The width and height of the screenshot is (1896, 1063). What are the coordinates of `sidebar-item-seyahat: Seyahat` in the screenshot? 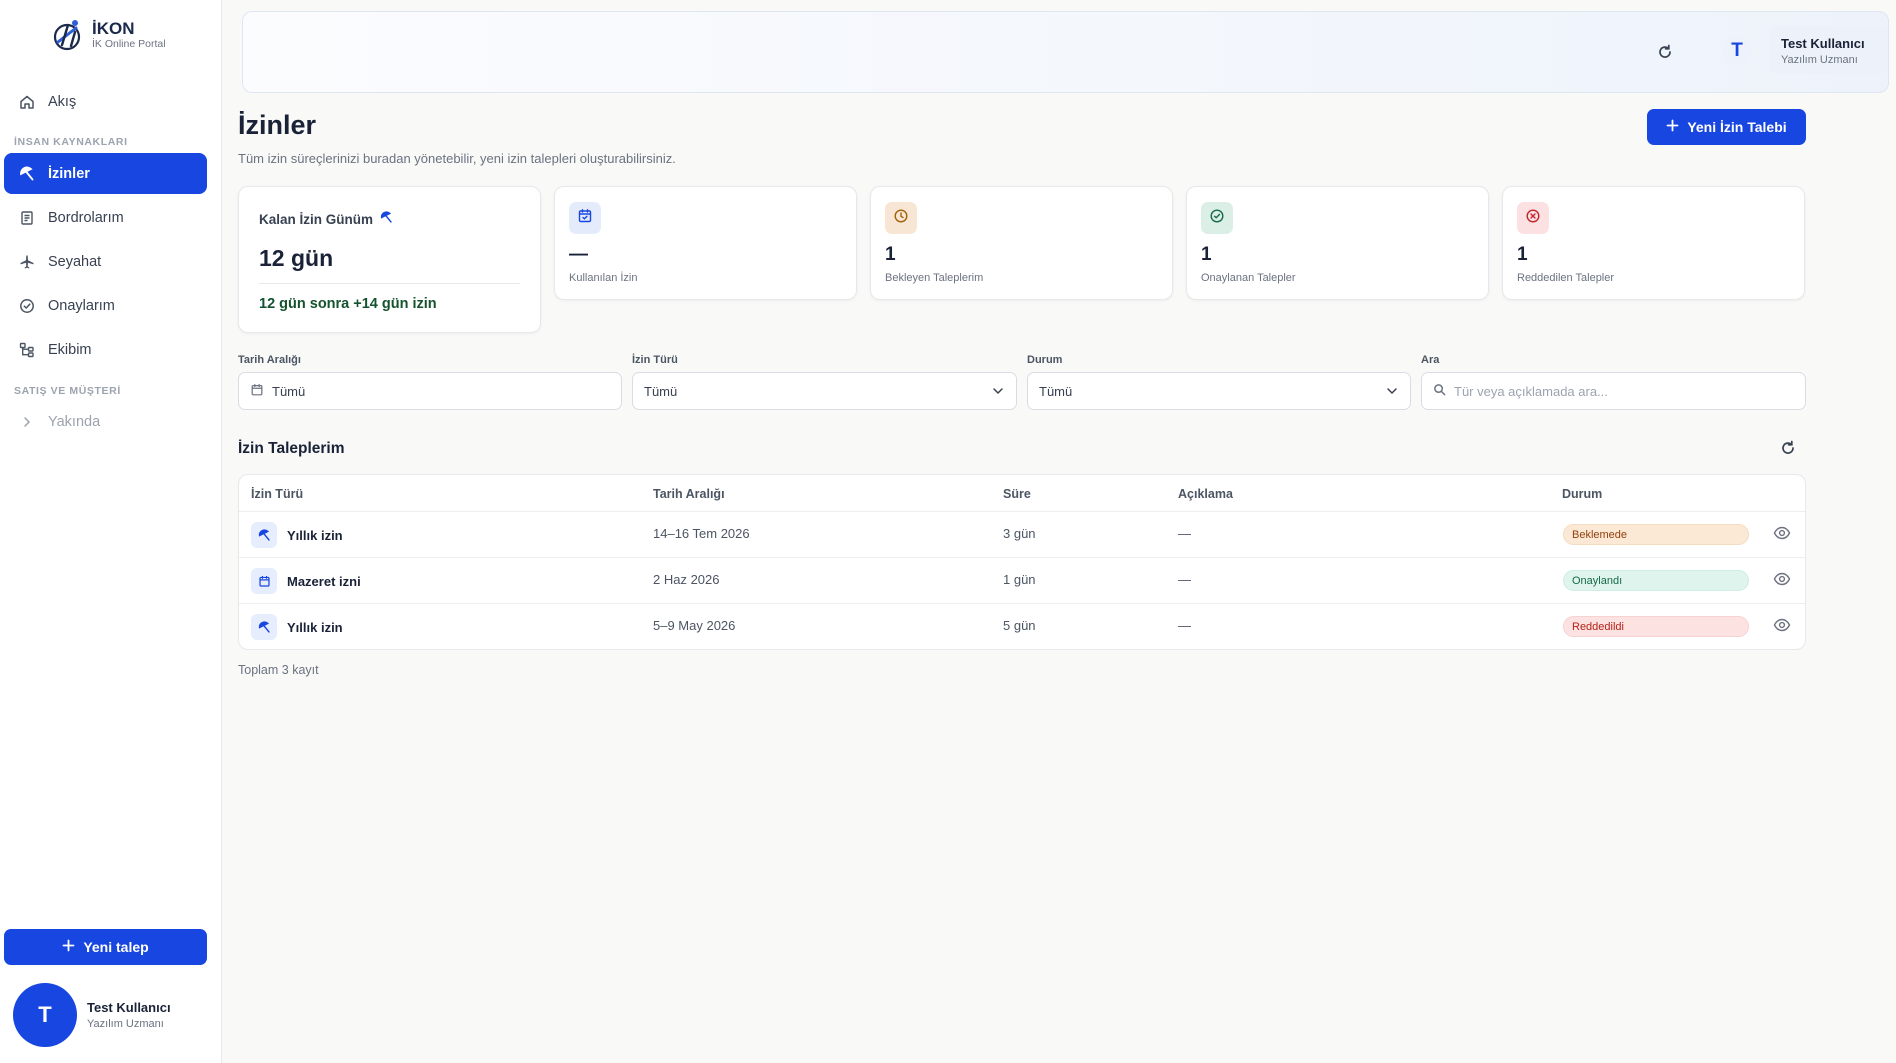 It's located at (105, 261).